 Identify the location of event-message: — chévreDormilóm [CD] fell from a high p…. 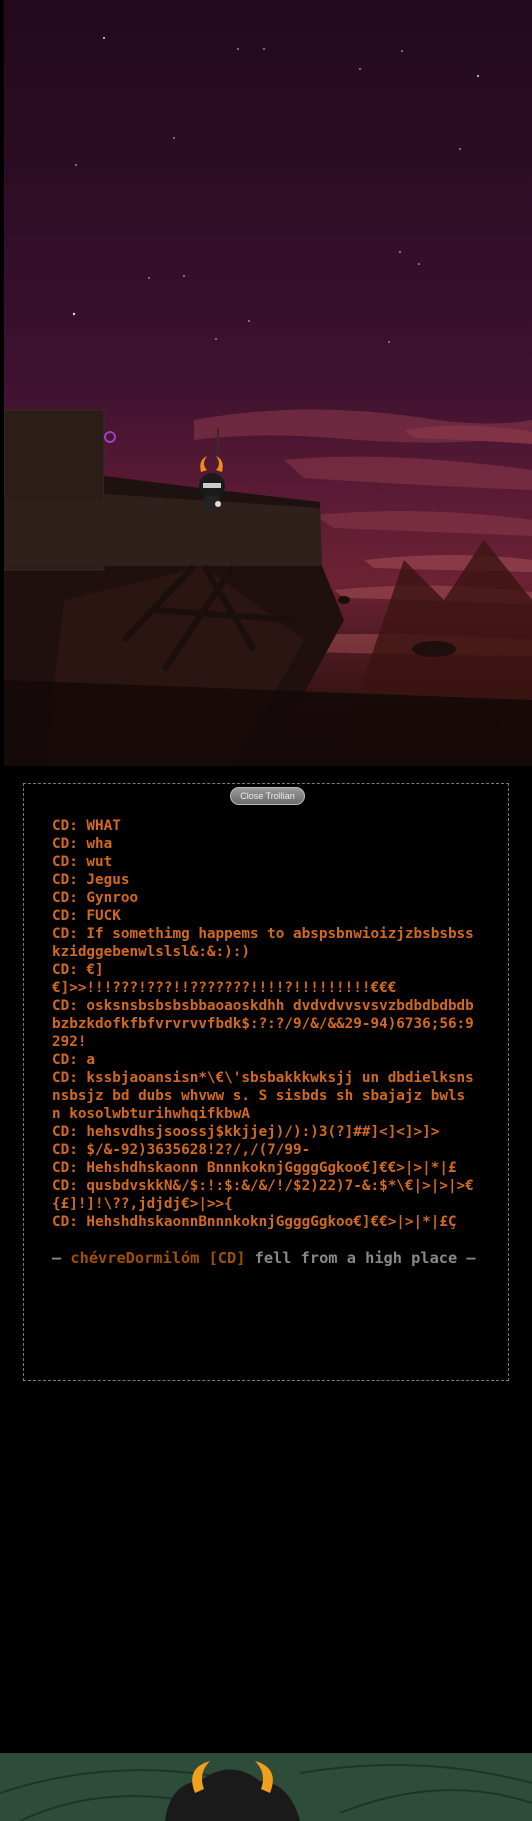
(266, 1258).